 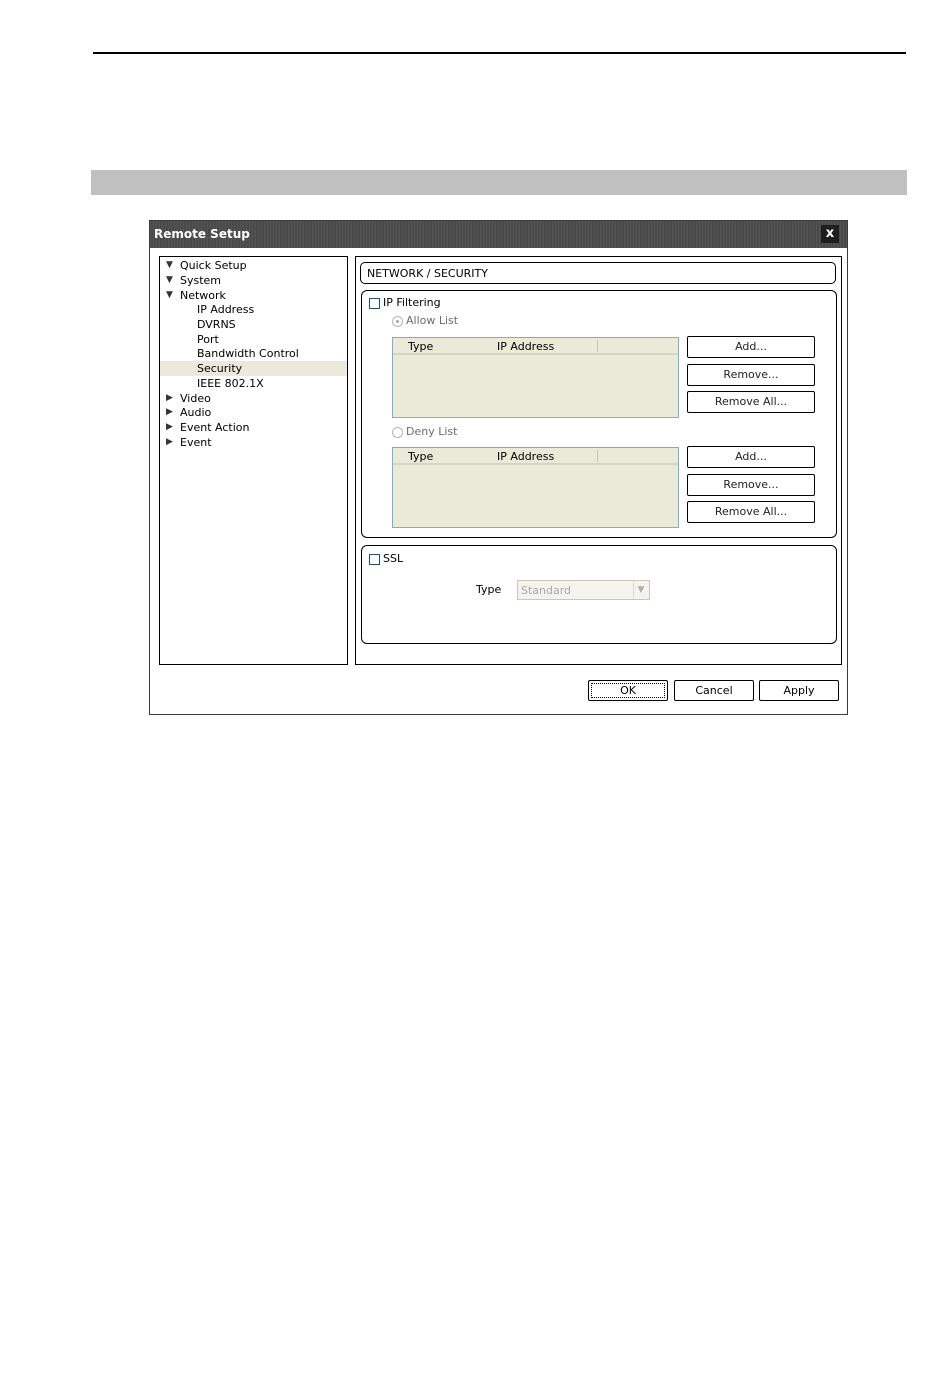 I want to click on tree-item-security: Security, so click(x=253, y=368).